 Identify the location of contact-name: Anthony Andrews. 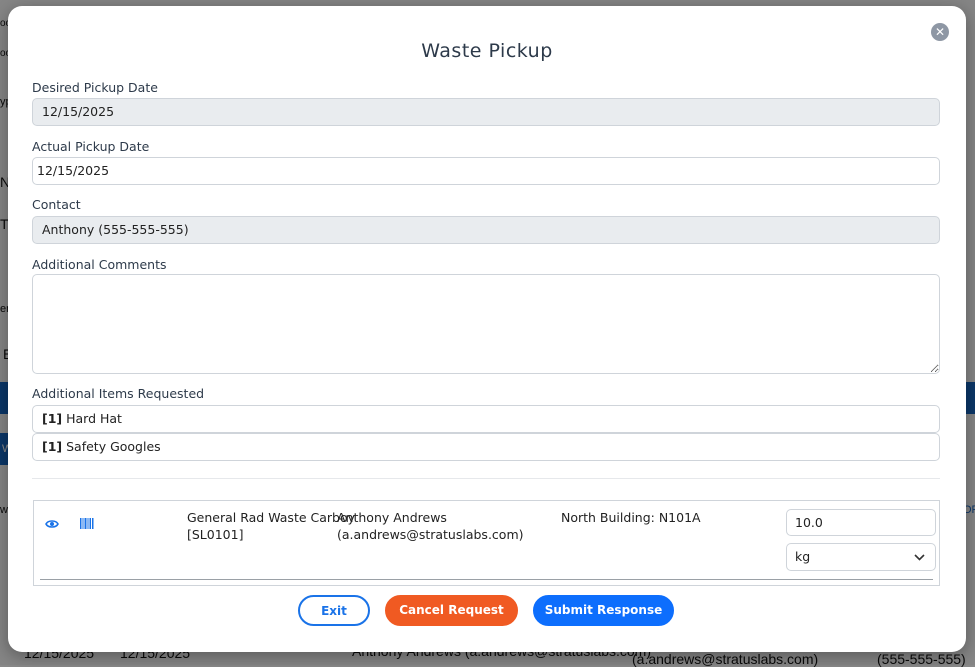
(392, 517).